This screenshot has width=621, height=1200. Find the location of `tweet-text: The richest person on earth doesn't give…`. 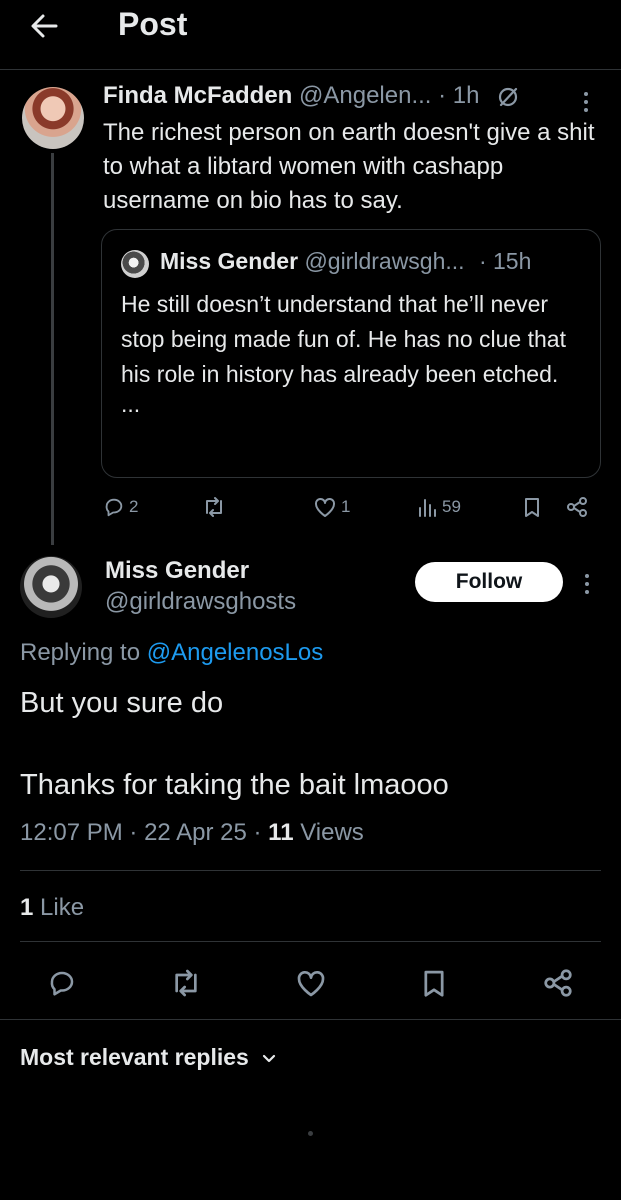

tweet-text: The richest person on earth doesn't give… is located at coordinates (349, 166).